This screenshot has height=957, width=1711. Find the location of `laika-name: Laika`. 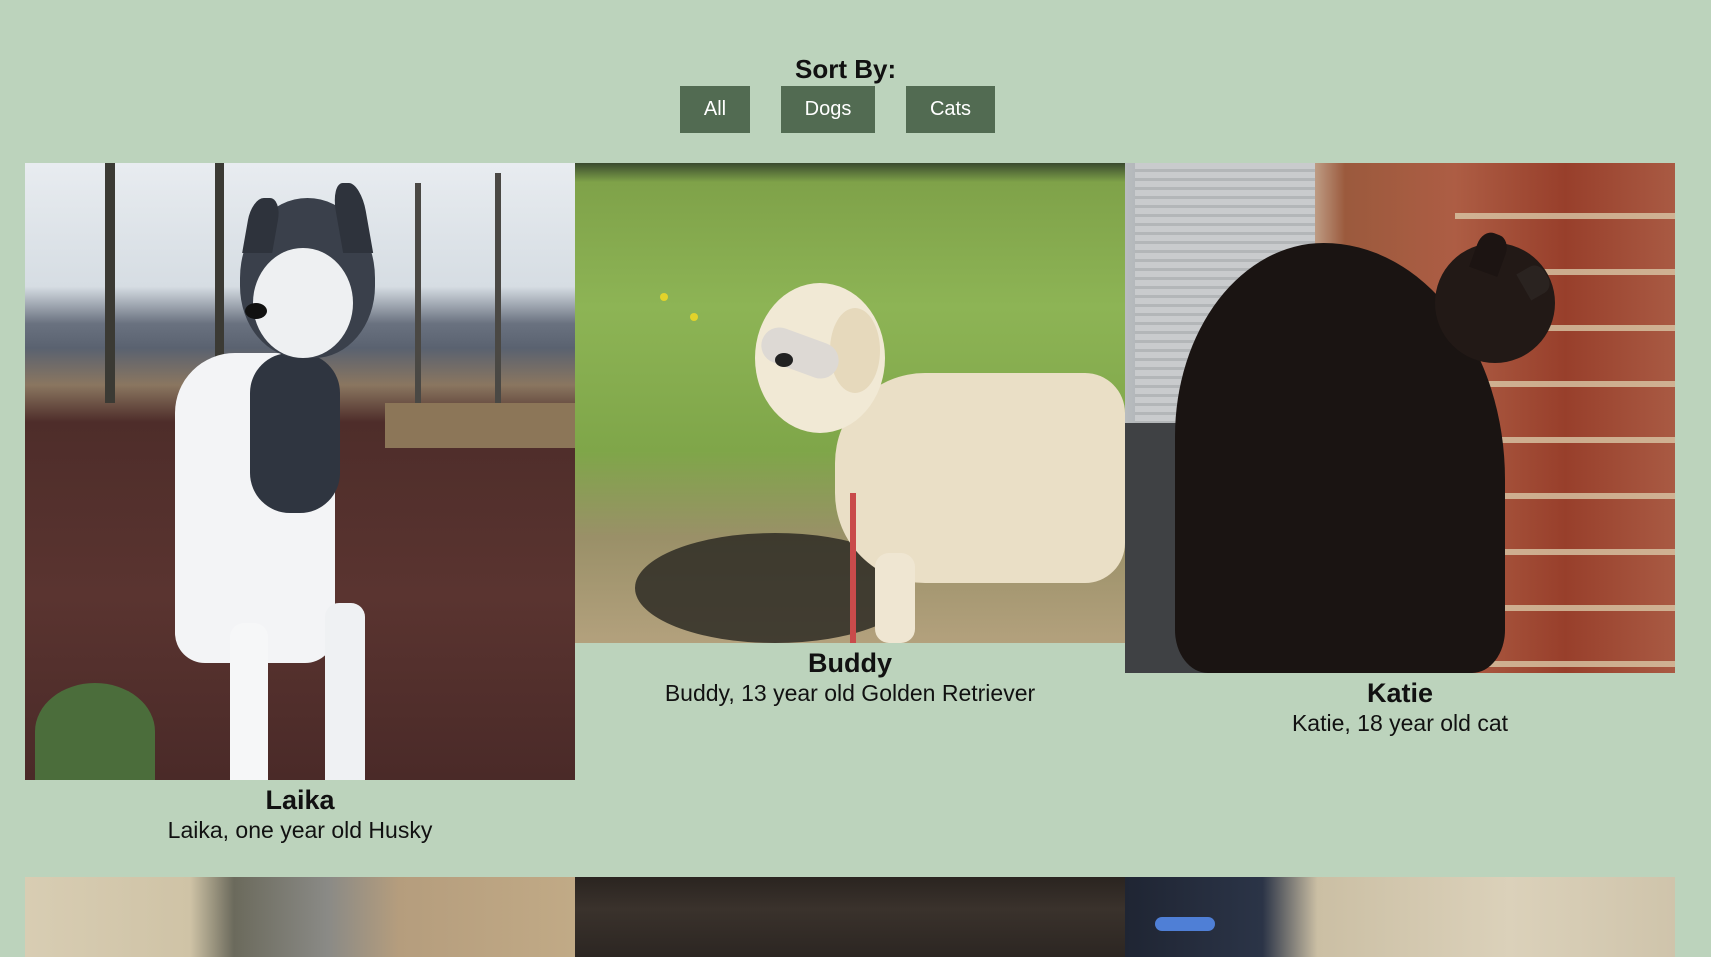

laika-name: Laika is located at coordinates (300, 800).